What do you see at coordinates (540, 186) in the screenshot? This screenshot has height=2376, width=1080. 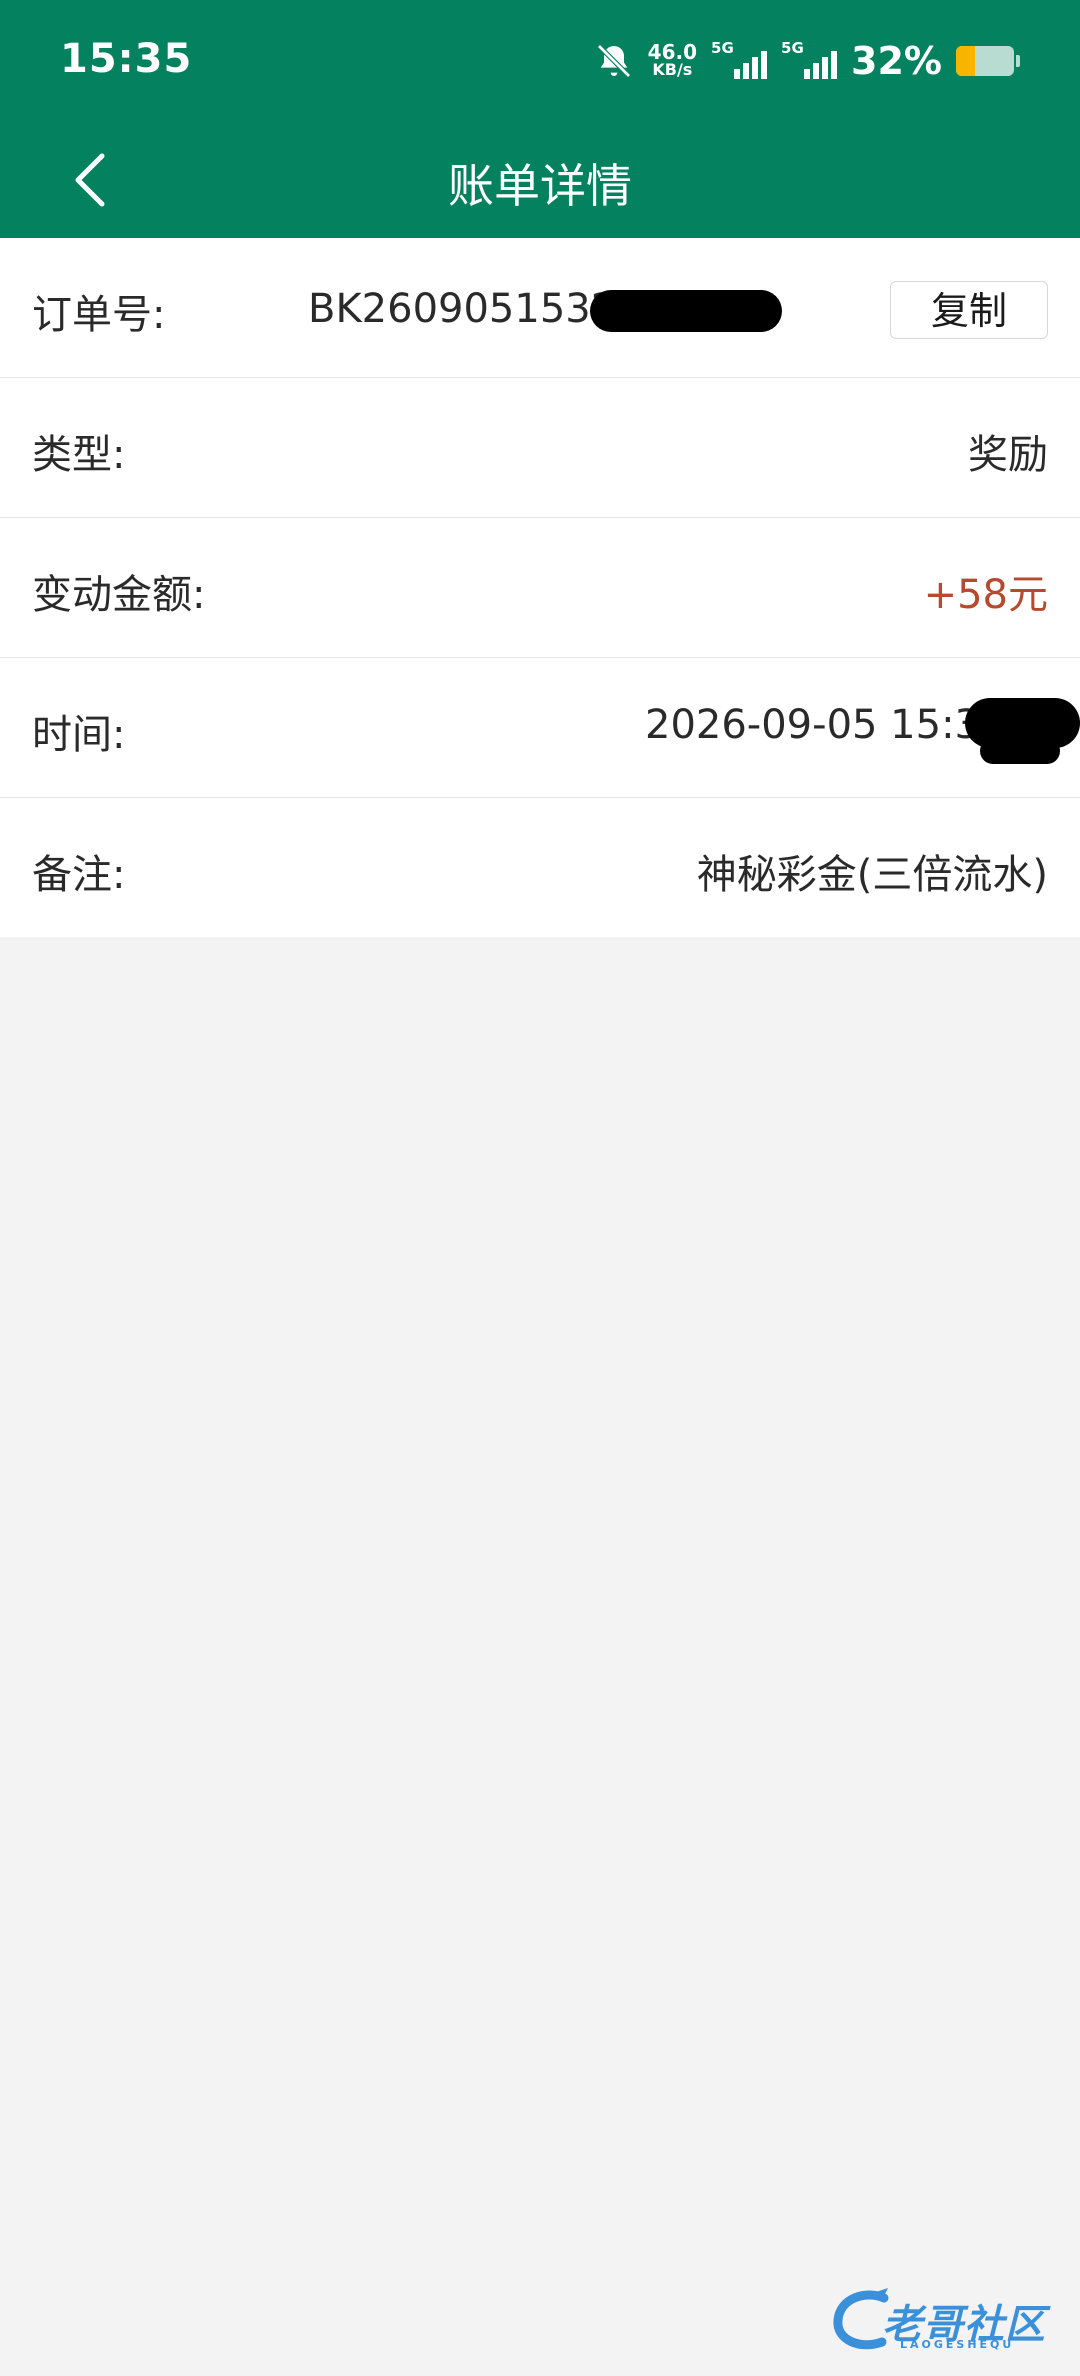 I see `page-title: 账单详情` at bounding box center [540, 186].